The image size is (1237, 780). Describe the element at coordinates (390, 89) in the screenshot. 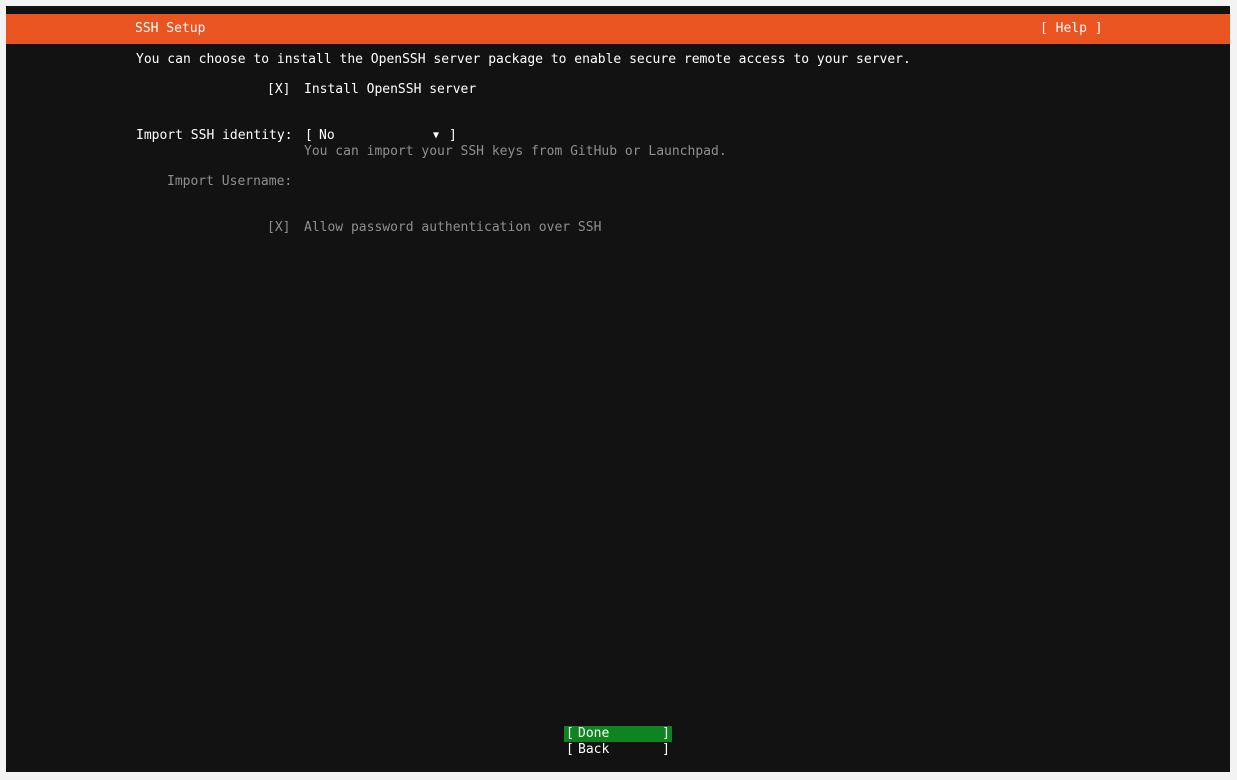

I see `install-openssh-label: Install OpenSSH server` at that location.